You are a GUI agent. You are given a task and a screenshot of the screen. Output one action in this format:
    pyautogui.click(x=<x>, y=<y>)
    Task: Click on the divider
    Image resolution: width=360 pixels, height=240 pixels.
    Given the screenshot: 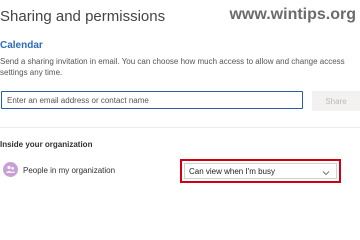 What is the action you would take?
    pyautogui.click(x=180, y=127)
    